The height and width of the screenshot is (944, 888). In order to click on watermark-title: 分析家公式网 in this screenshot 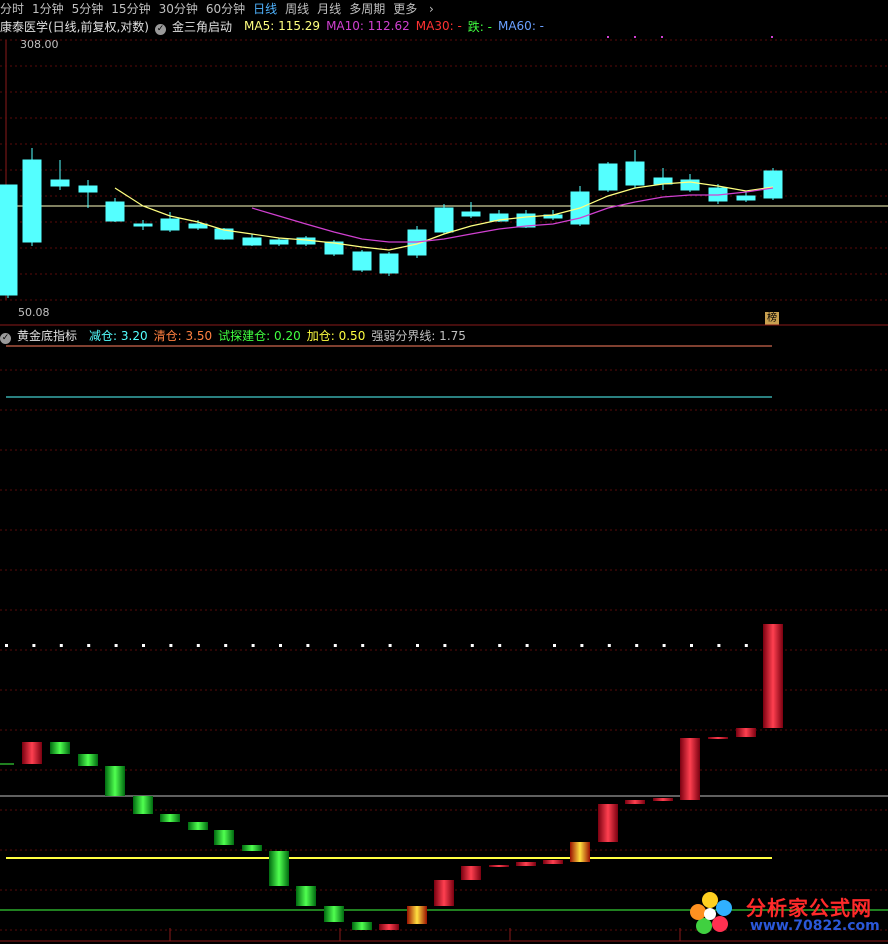, I will do `click(809, 908)`.